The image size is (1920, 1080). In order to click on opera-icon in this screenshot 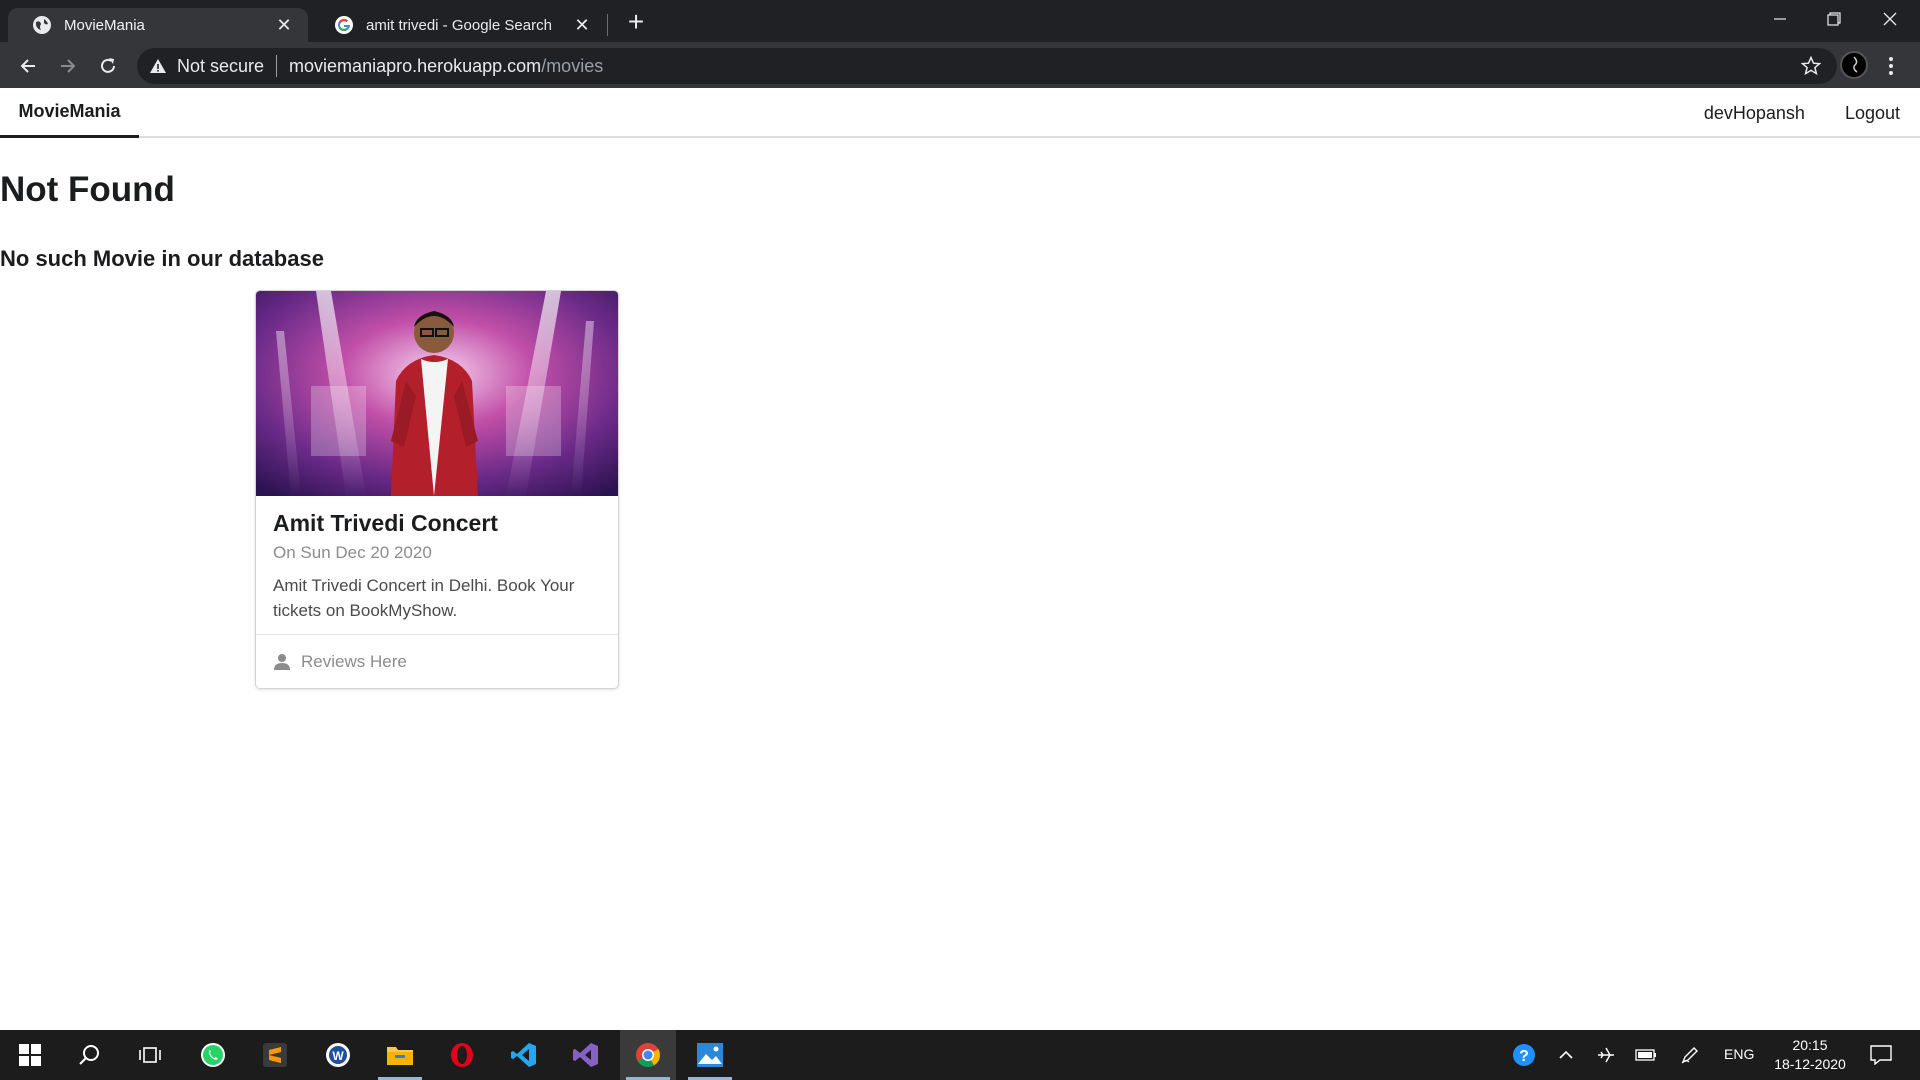, I will do `click(462, 1055)`.